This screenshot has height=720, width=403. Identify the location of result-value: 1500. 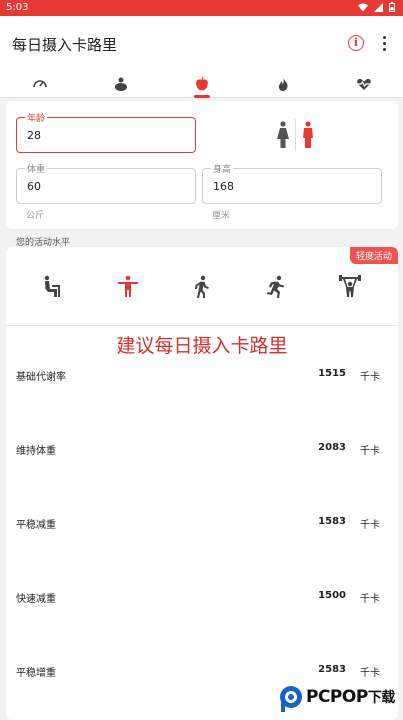
(332, 595).